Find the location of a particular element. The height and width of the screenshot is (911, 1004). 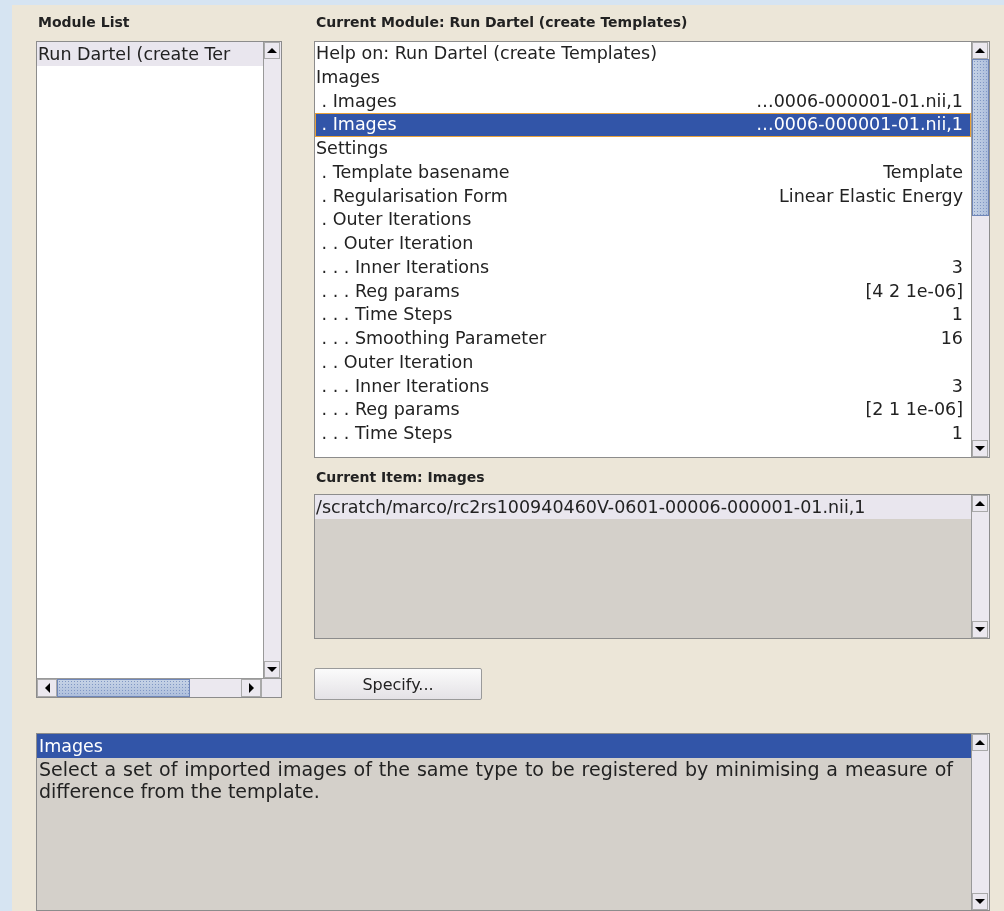

row-value: [2 1 1e-06] is located at coordinates (914, 410).